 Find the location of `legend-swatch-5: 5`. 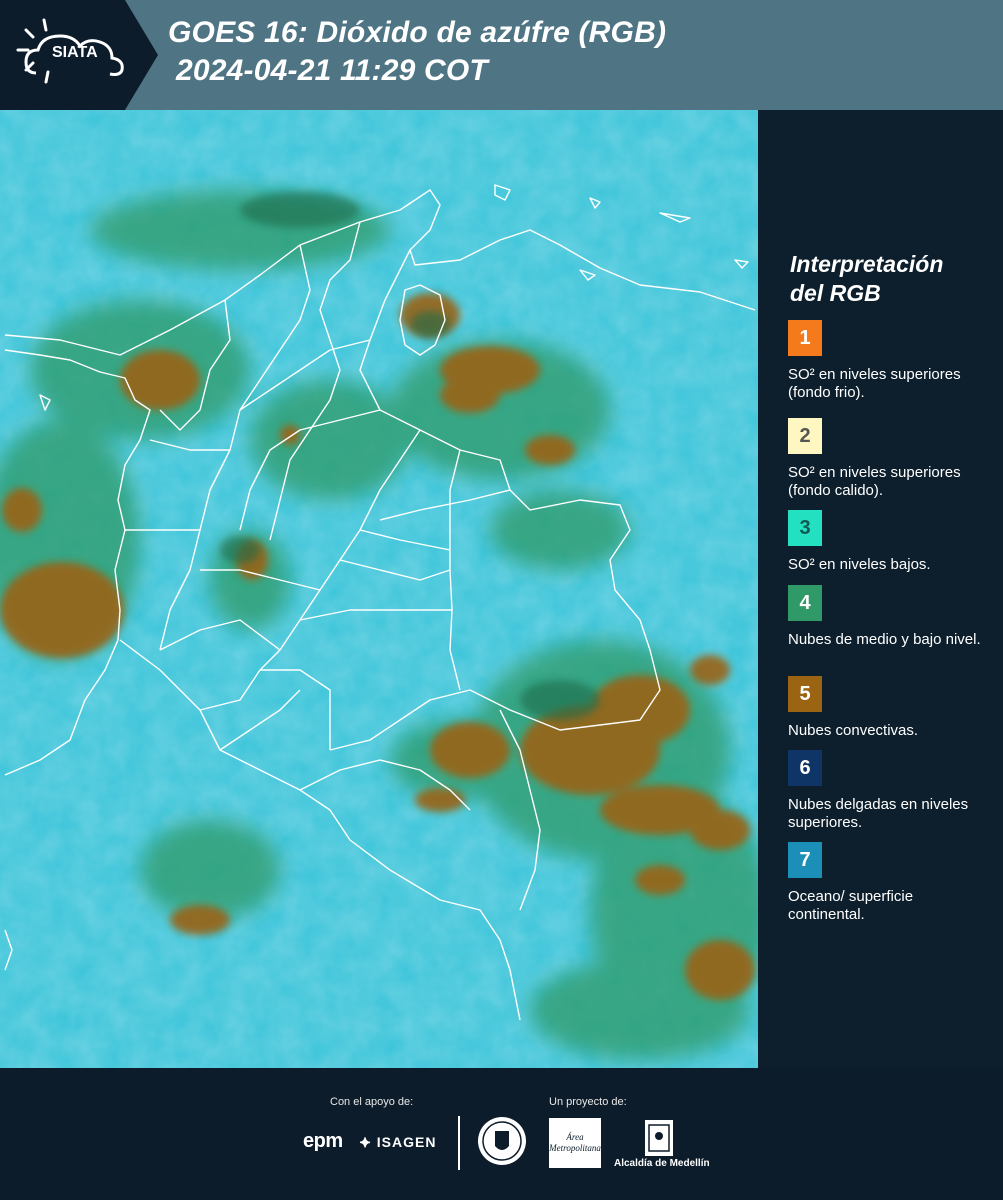

legend-swatch-5: 5 is located at coordinates (805, 694).